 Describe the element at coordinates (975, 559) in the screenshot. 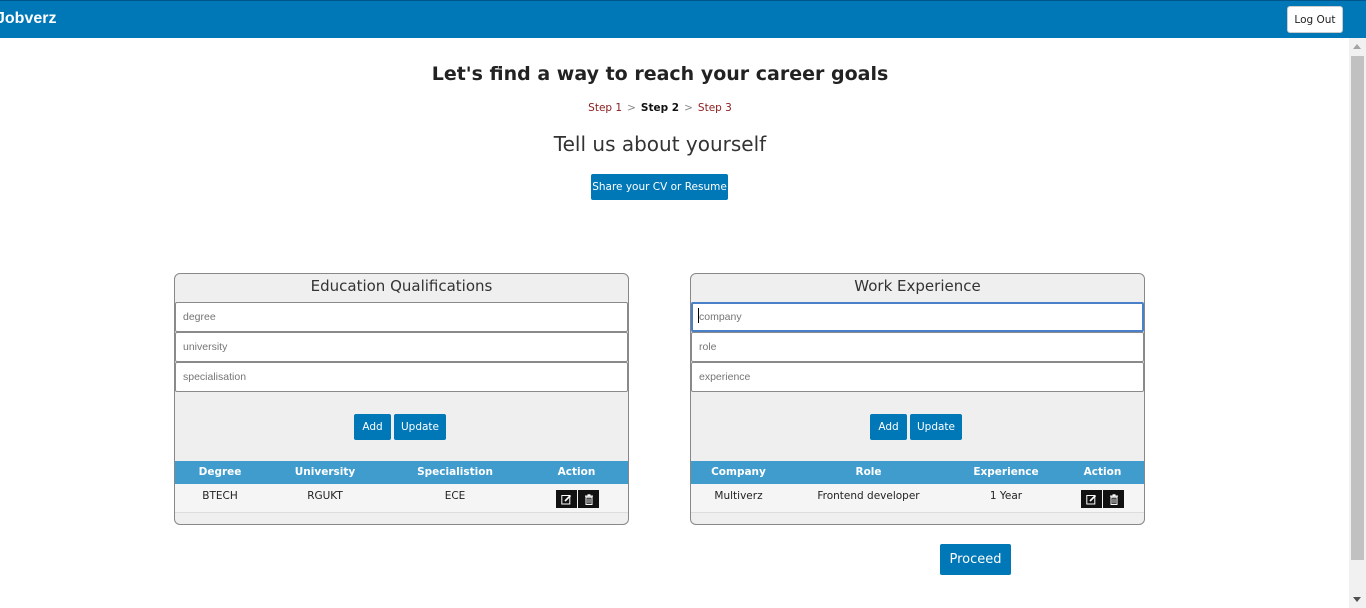

I see `proceed-button: Proceed` at that location.